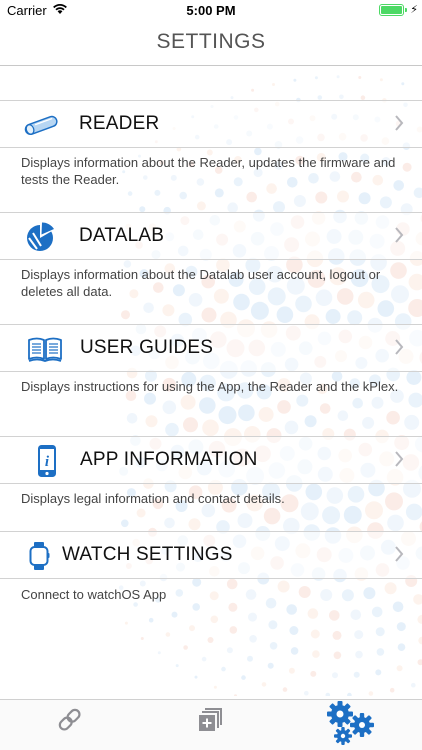 The image size is (422, 750). I want to click on status-bar: Carrier 5:00 PM ⚡, so click(211, 11).